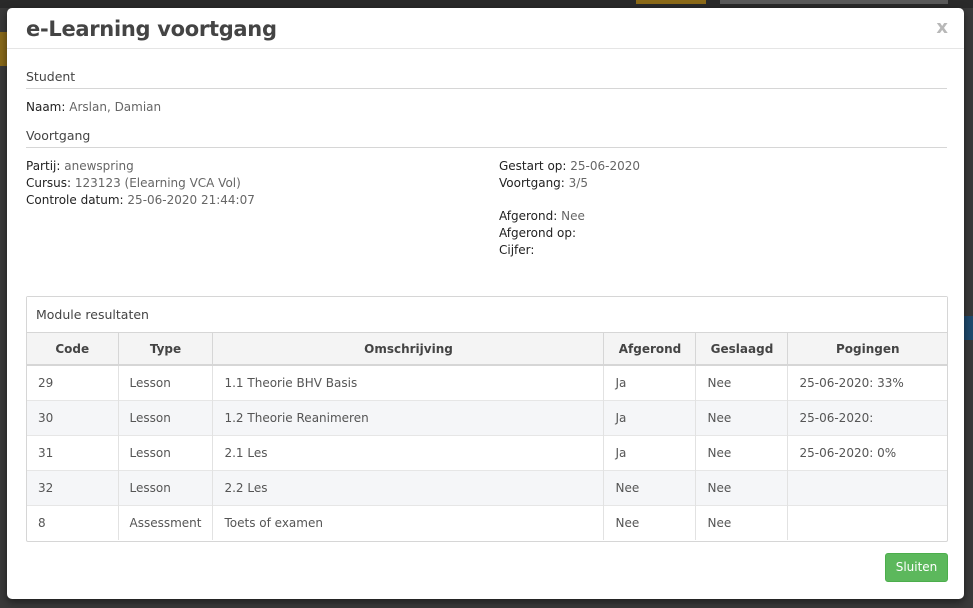 This screenshot has width=973, height=608. I want to click on name-label: Naam:, so click(46, 107).